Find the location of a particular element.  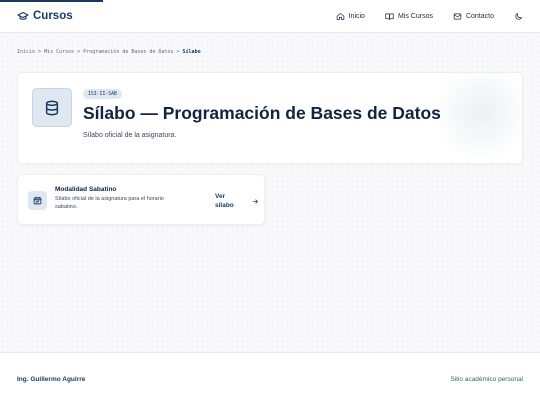

site-header: Cursos Inicio Mis Cursos Contacto is located at coordinates (270, 16).